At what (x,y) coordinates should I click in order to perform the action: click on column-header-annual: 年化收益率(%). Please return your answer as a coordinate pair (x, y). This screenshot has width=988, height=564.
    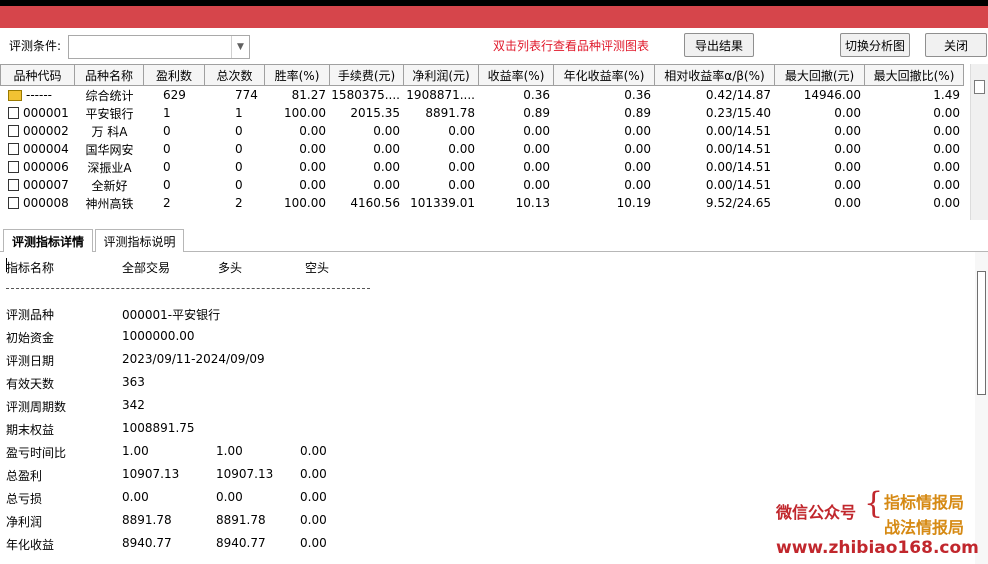
    Looking at the image, I should click on (604, 75).